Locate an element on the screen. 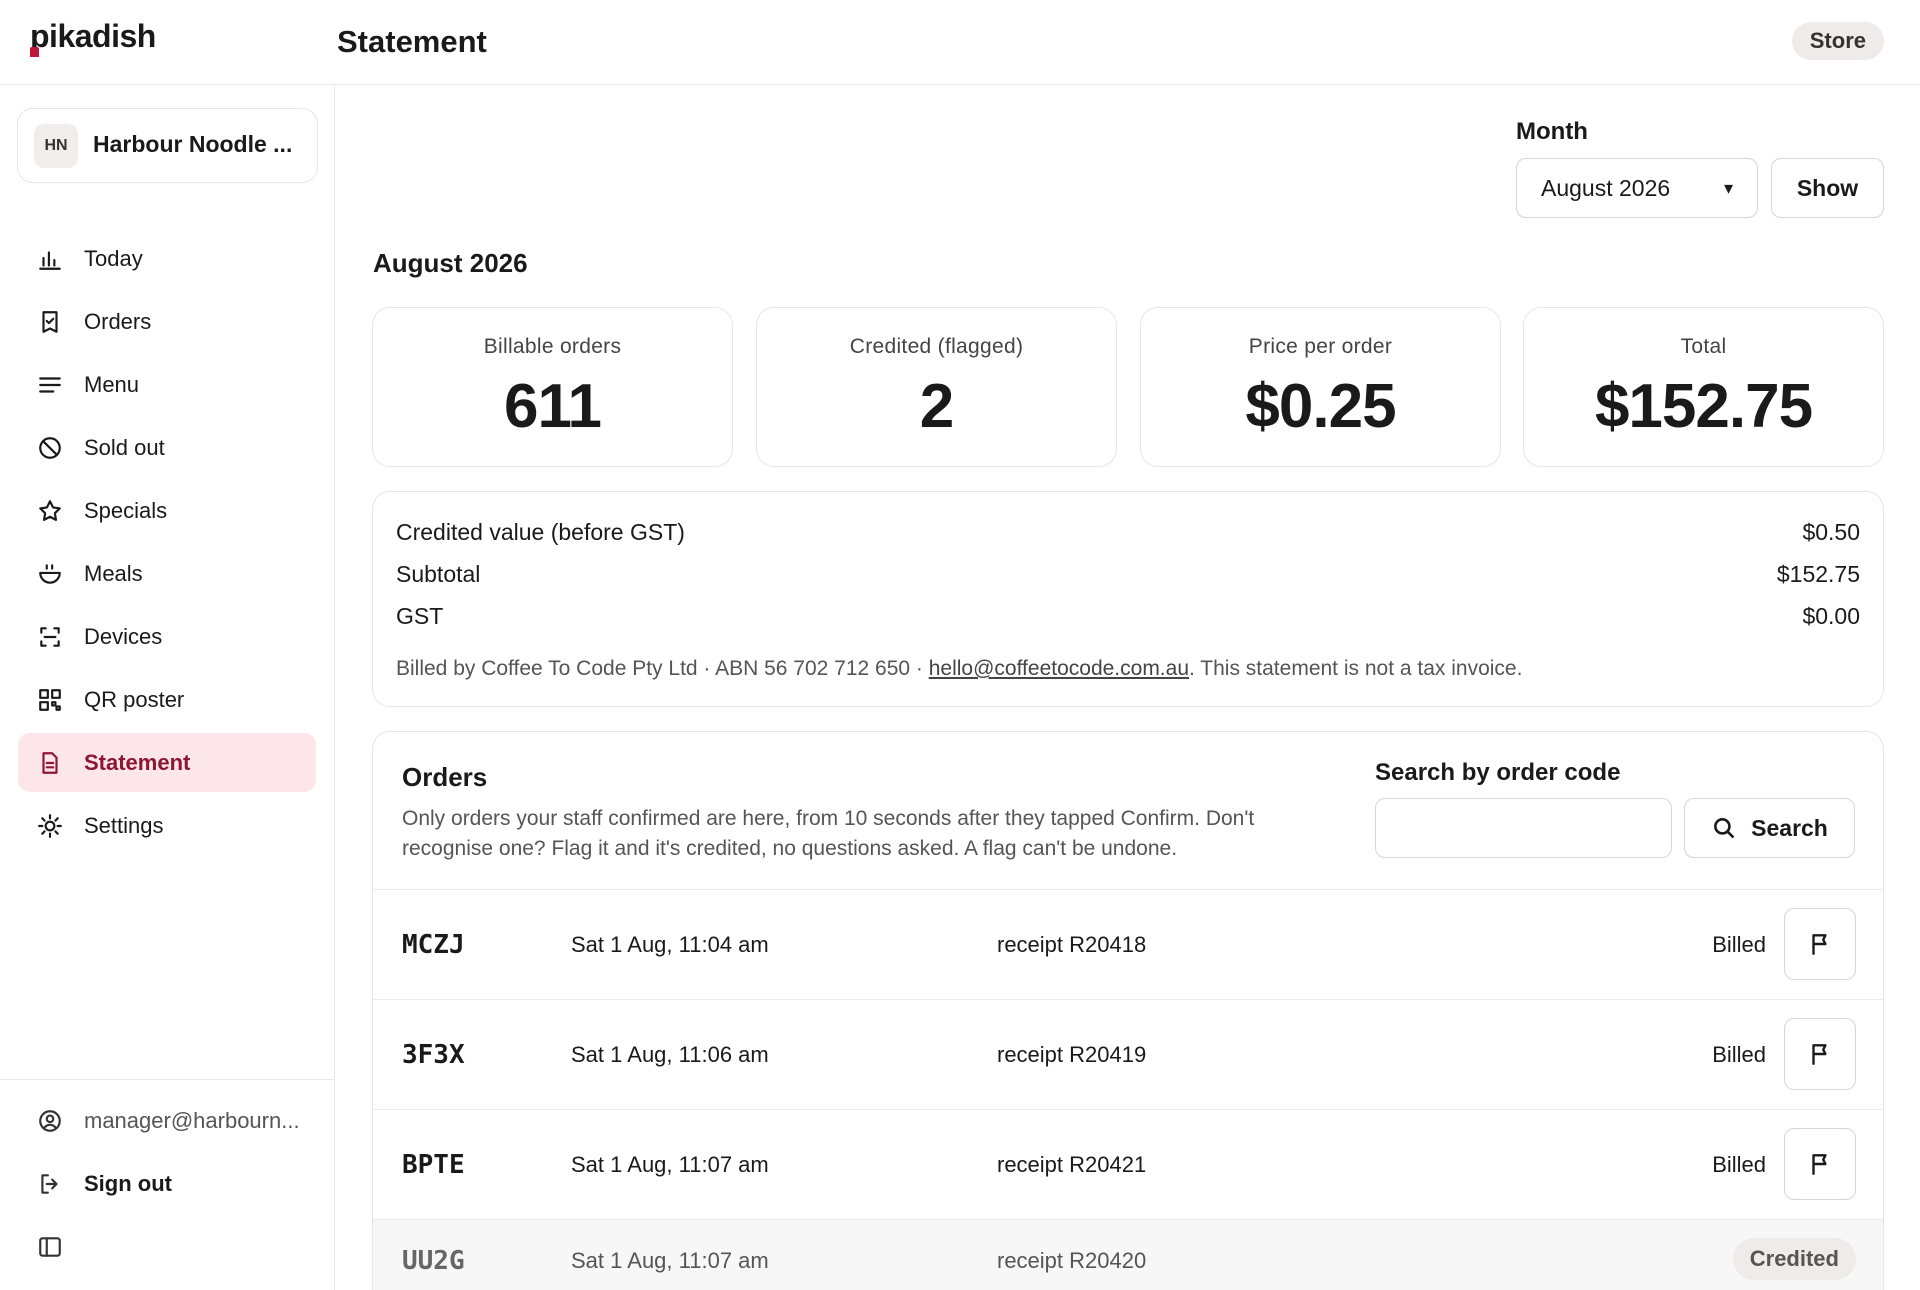 Image resolution: width=1920 pixels, height=1290 pixels. document-icon is located at coordinates (50, 763).